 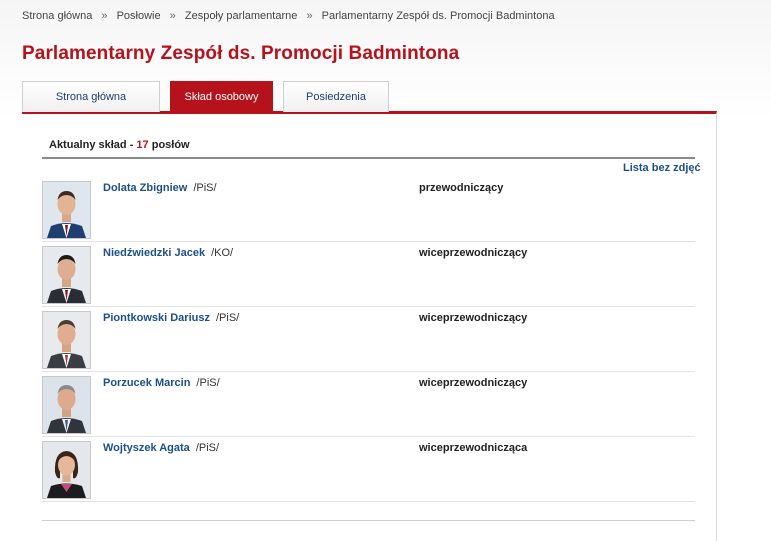 I want to click on member-club: /KO/, so click(x=222, y=253).